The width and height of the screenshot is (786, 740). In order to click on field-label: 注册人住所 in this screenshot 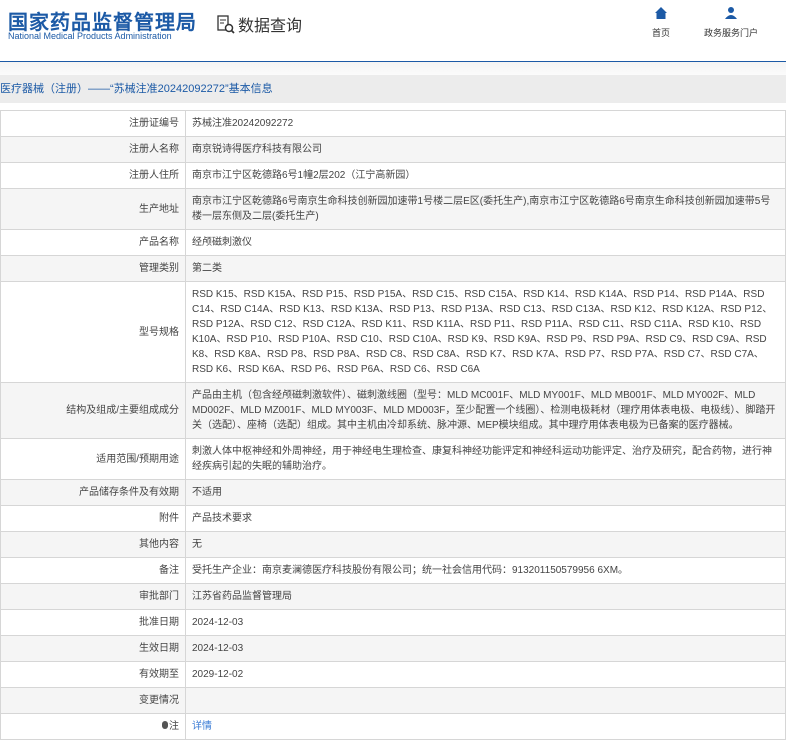, I will do `click(93, 175)`.